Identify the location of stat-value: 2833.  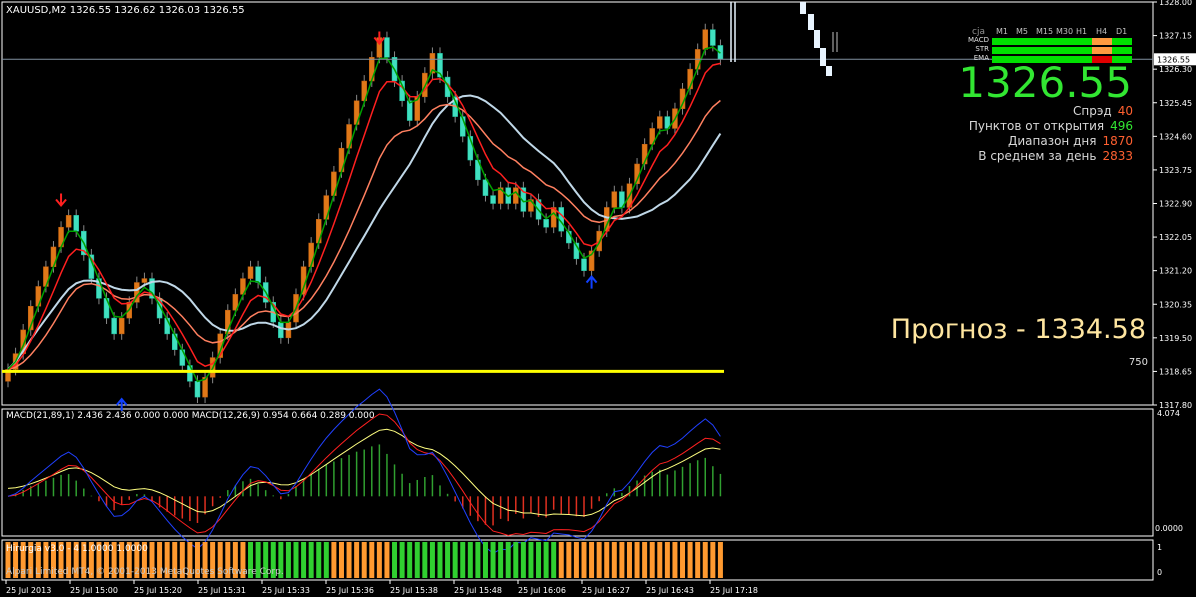
(1117, 156).